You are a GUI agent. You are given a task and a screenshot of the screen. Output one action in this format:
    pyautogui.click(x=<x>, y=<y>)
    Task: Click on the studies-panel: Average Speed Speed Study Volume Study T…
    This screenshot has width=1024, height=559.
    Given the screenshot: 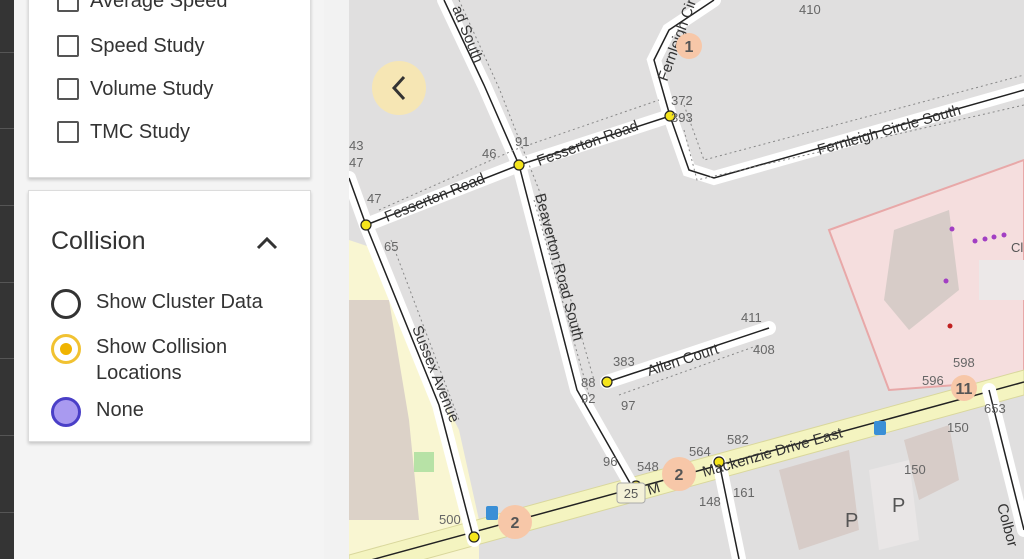 What is the action you would take?
    pyautogui.click(x=169, y=89)
    